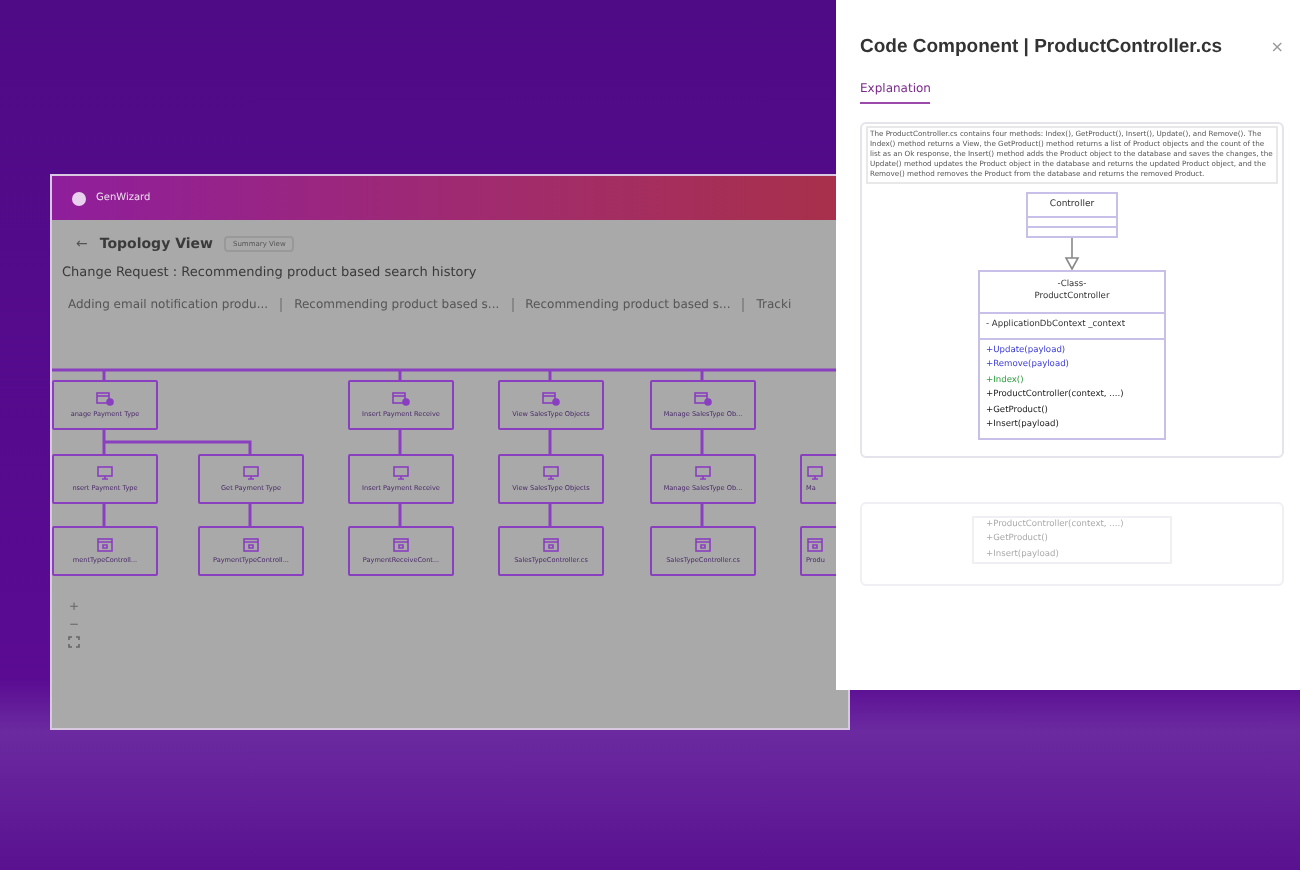 The width and height of the screenshot is (1300, 870). Describe the element at coordinates (74, 642) in the screenshot. I see `fit-view-icon` at that location.